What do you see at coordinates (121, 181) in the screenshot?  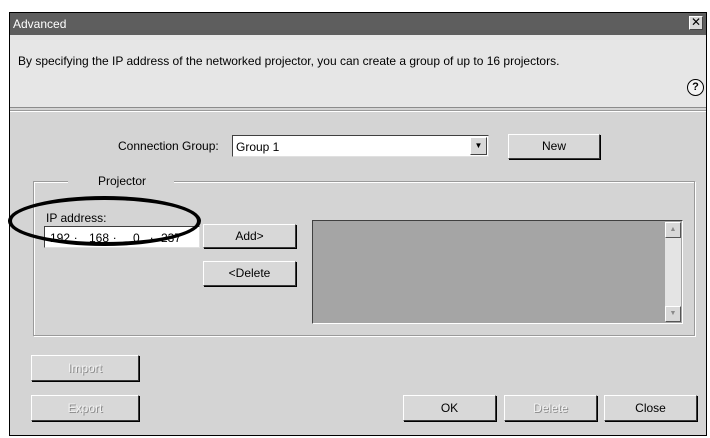 I see `projector-group-title: Projector` at bounding box center [121, 181].